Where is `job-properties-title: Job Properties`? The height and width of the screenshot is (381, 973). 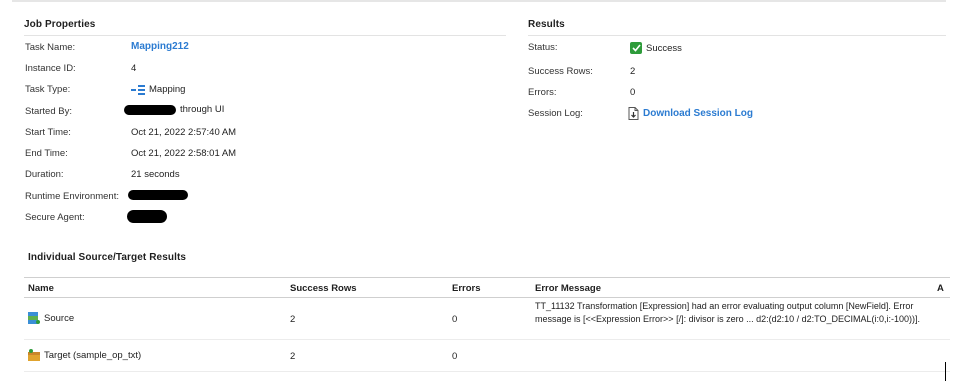
job-properties-title: Job Properties is located at coordinates (60, 24).